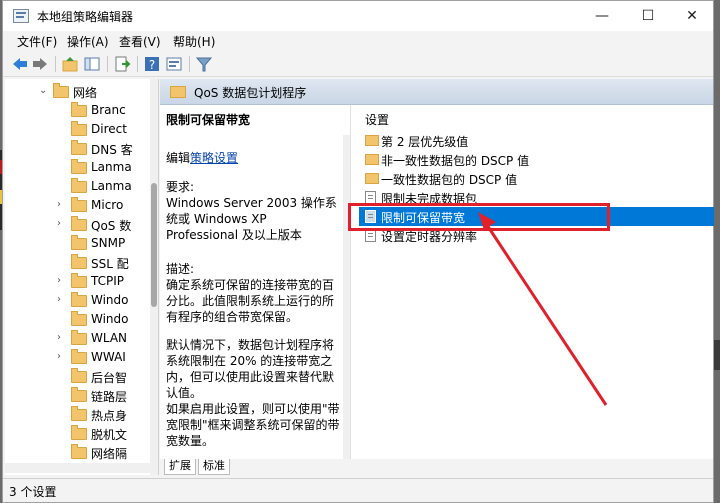 The image size is (720, 503). Describe the element at coordinates (108, 357) in the screenshot. I see `tree-item-label: WWAI` at that location.